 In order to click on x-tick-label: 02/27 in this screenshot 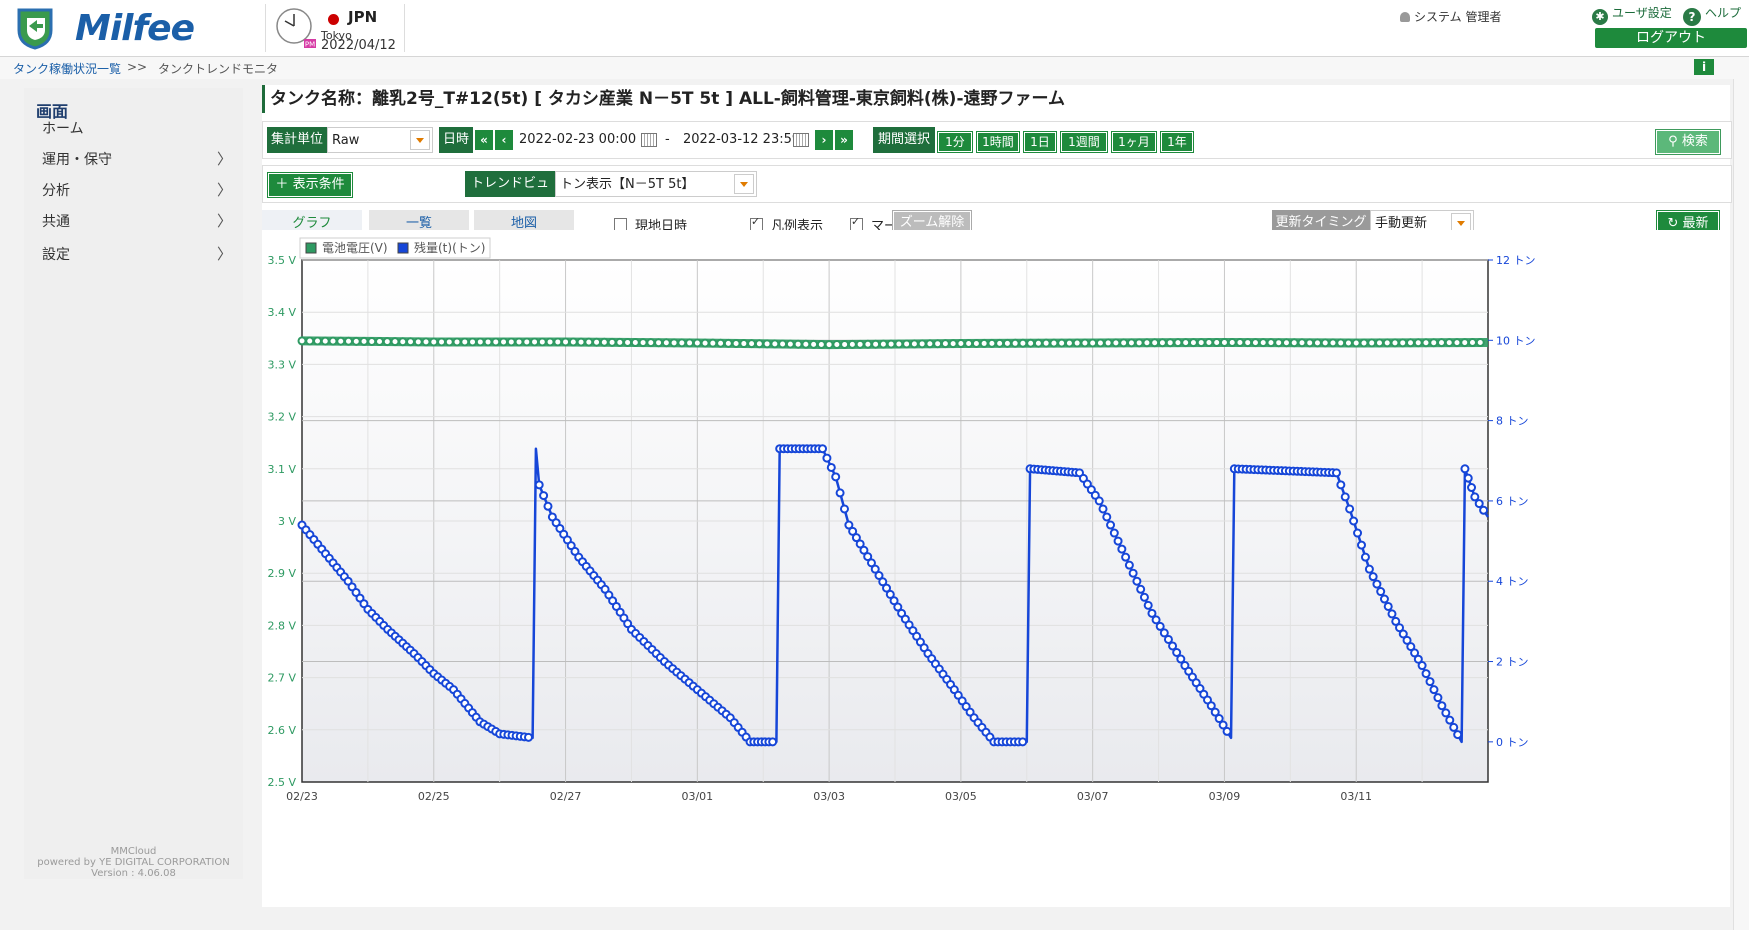, I will do `click(566, 796)`.